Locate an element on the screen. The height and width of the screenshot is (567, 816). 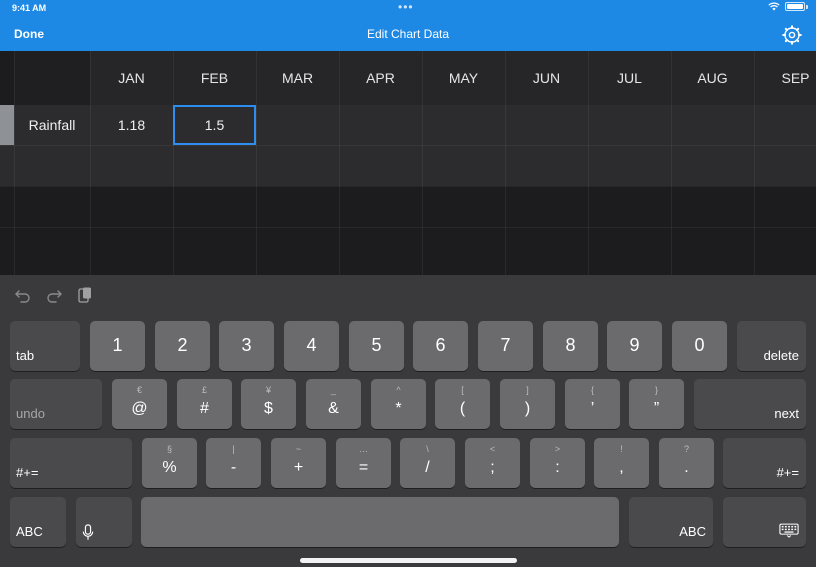
key-slash-label: / is located at coordinates (427, 467).